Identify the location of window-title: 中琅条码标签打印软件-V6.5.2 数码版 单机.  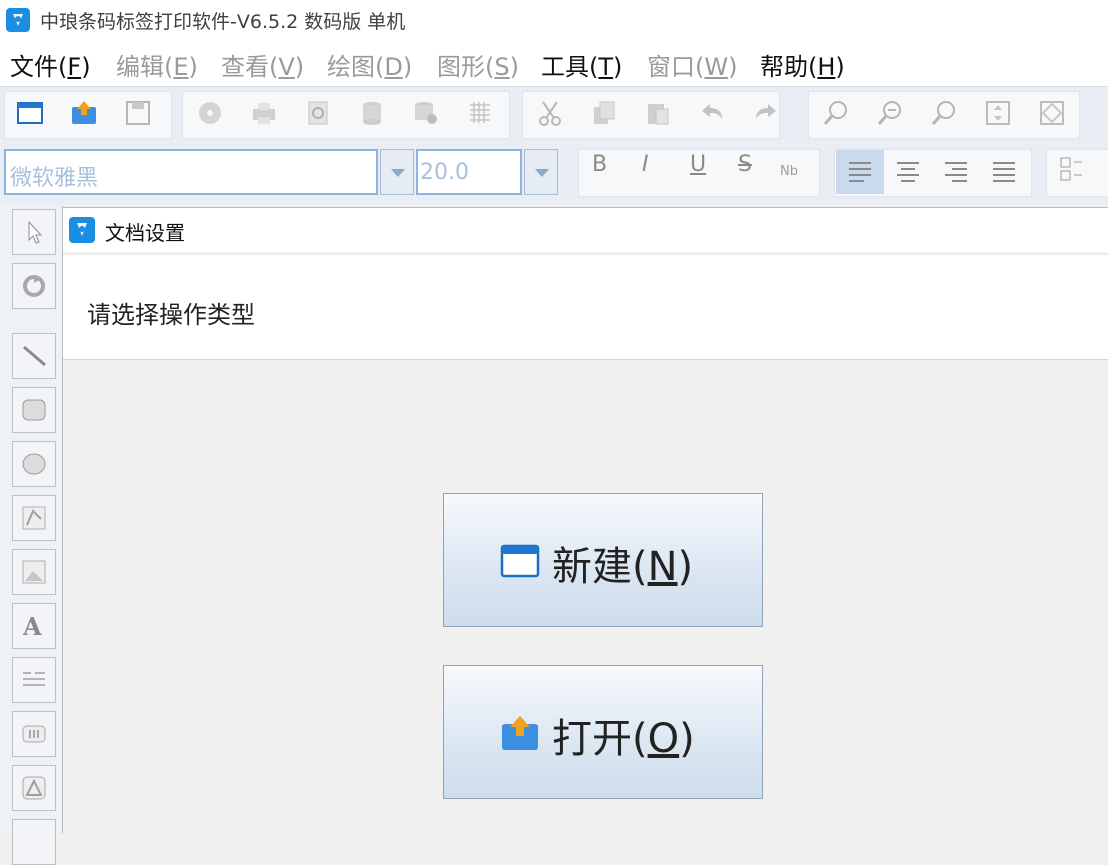
(223, 22).